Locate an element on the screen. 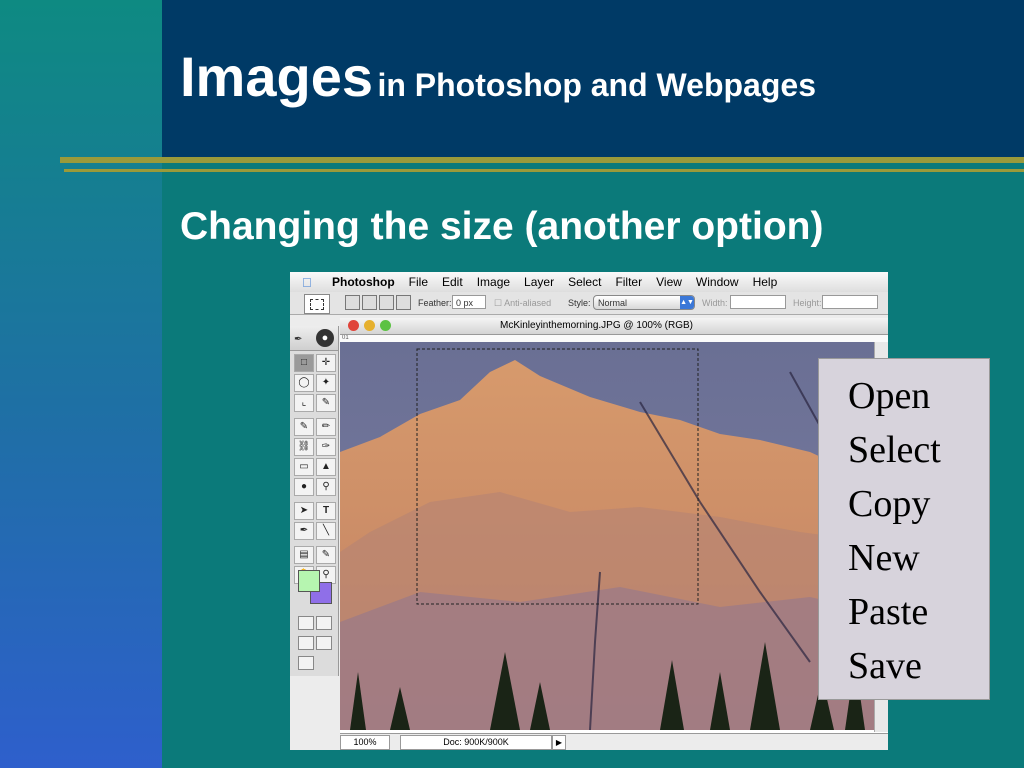 This screenshot has height=768, width=1024. antialiased-checkbox: ☐ Anti-aliased is located at coordinates (522, 303).